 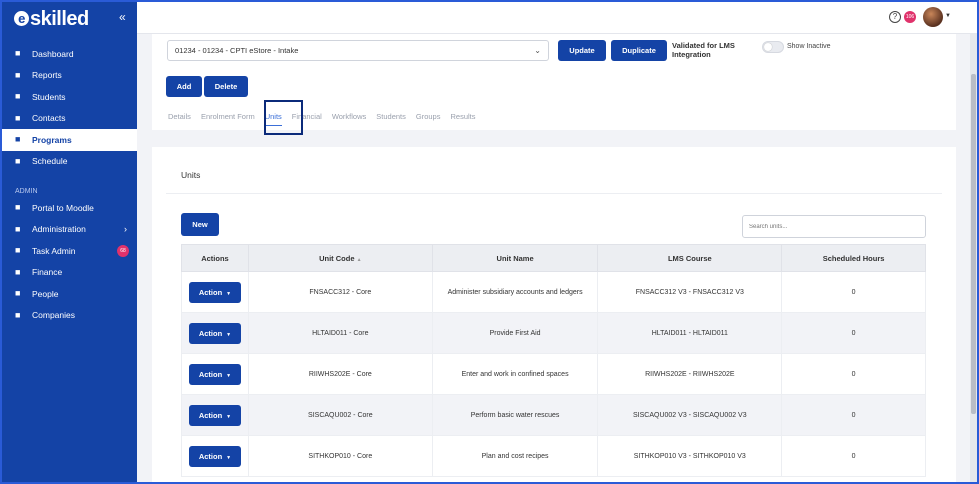 What do you see at coordinates (63, 207) in the screenshot?
I see `sidebar-item-label: Portal to Moodle` at bounding box center [63, 207].